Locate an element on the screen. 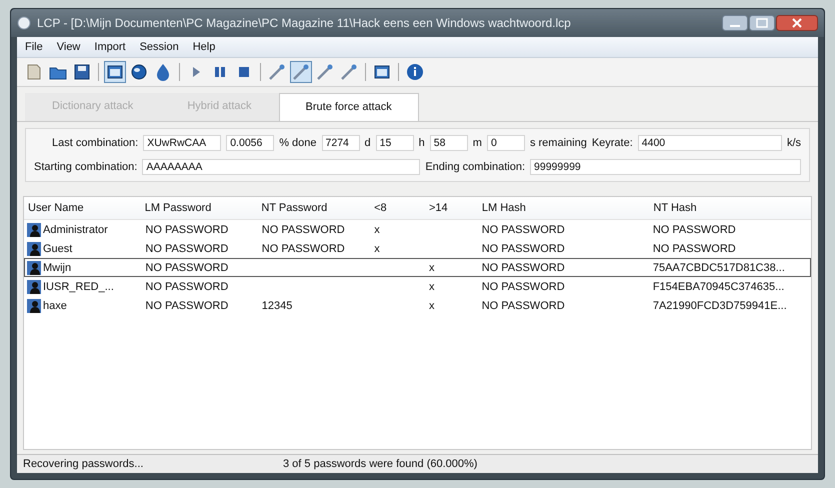 Image resolution: width=835 pixels, height=488 pixels. menu-item: View is located at coordinates (68, 47).